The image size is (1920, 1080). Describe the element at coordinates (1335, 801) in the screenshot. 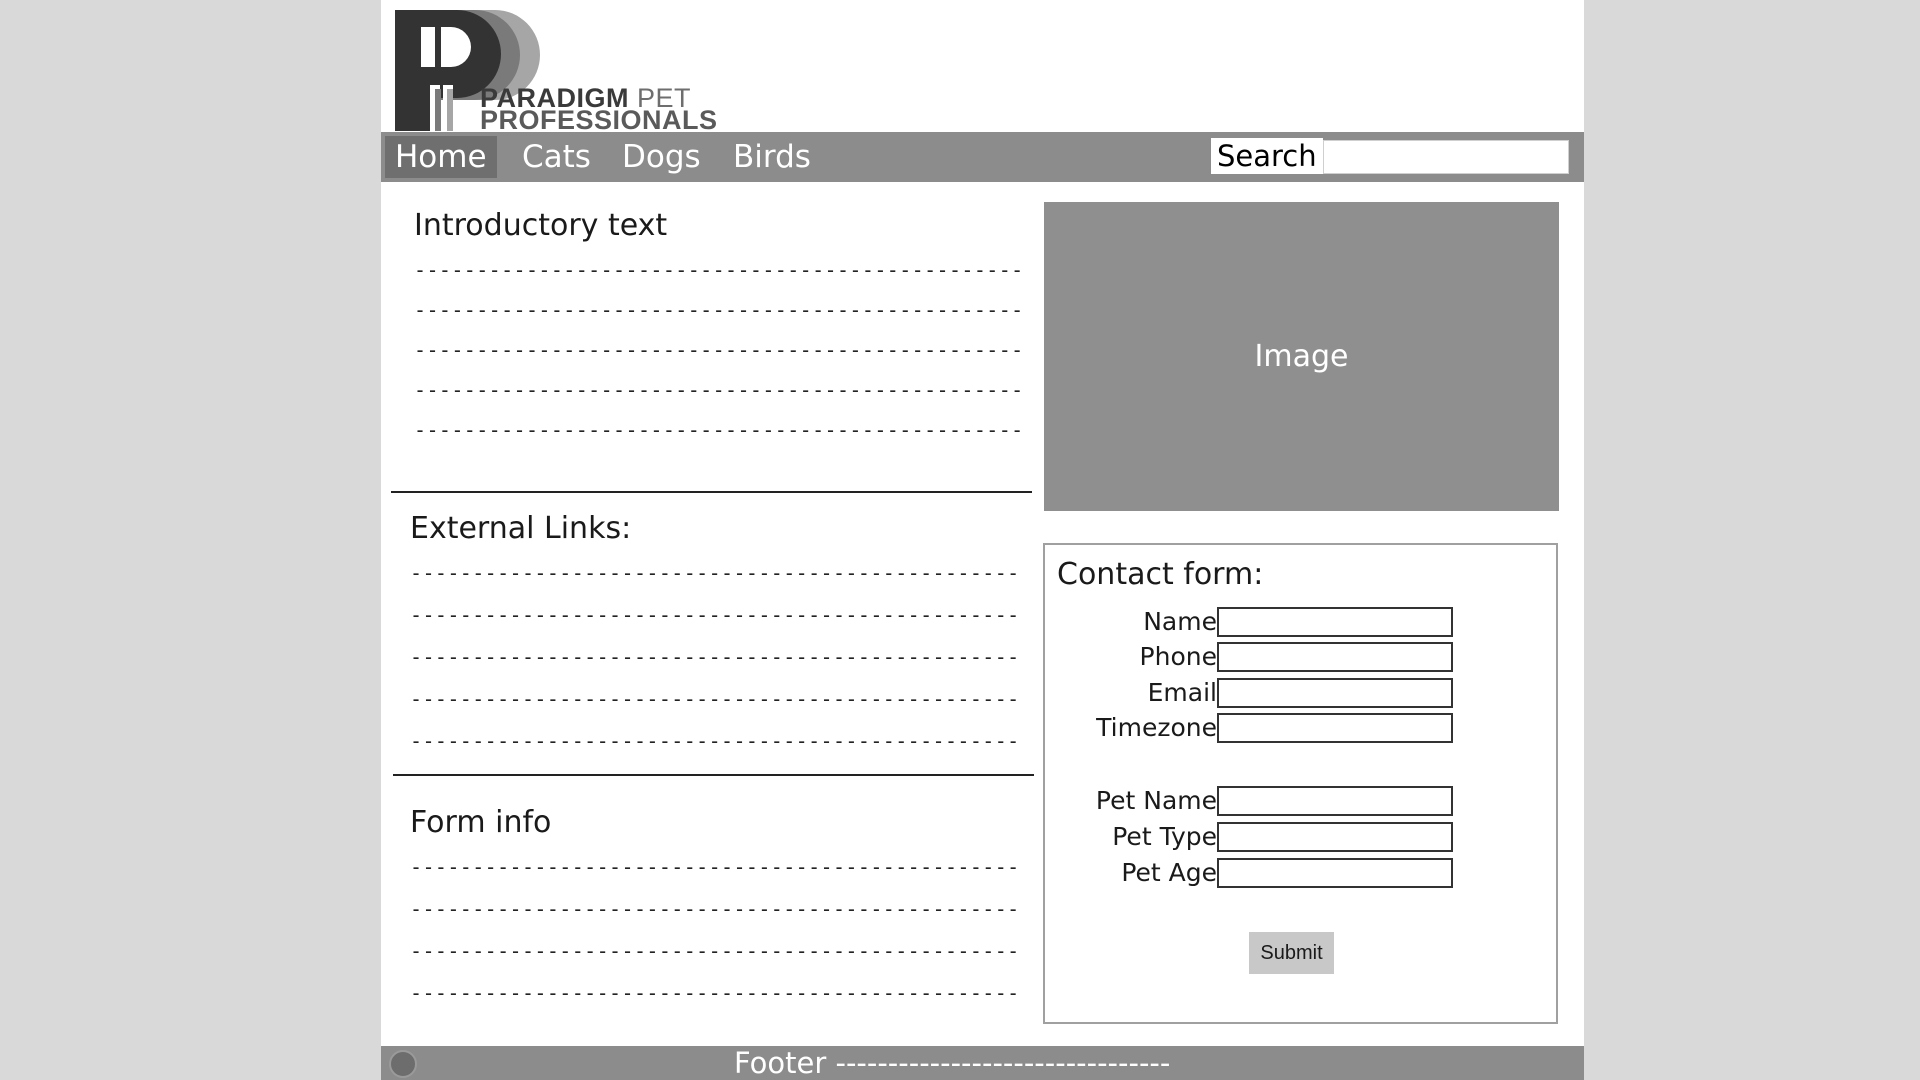

I see `pet-name-field` at that location.